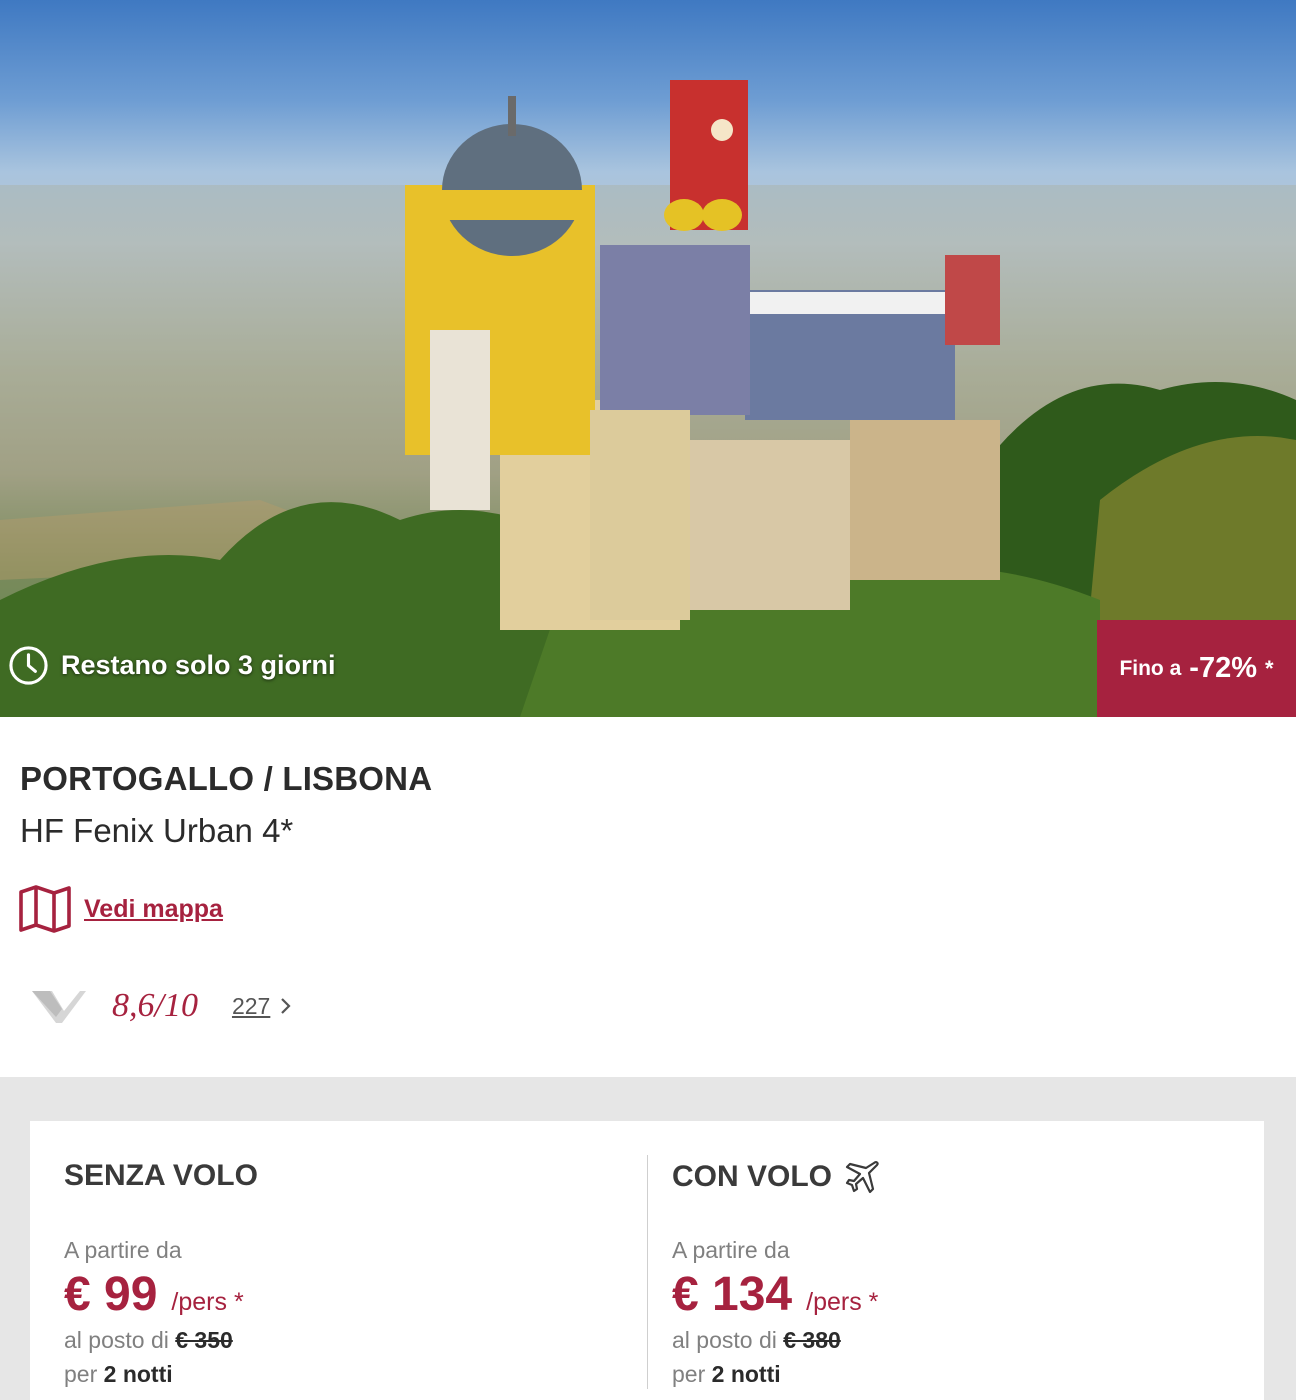 This screenshot has height=1400, width=1296. I want to click on old-price-line: al posto di € 380, so click(756, 1340).